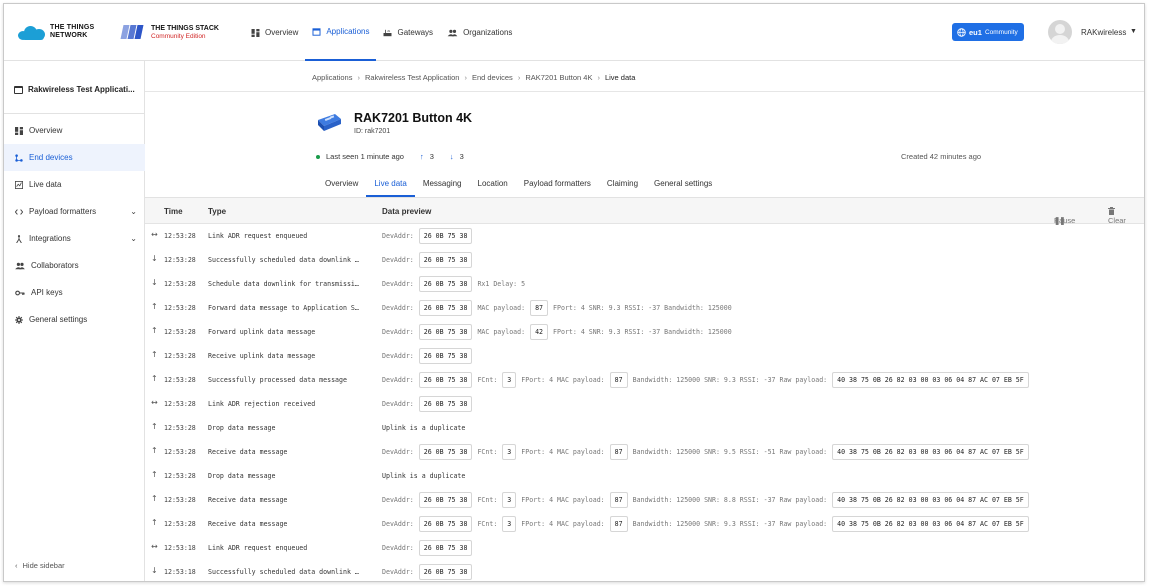 The width and height of the screenshot is (1150, 587). What do you see at coordinates (74, 265) in the screenshot?
I see `sidebar-item-collaborators: Collaborators` at bounding box center [74, 265].